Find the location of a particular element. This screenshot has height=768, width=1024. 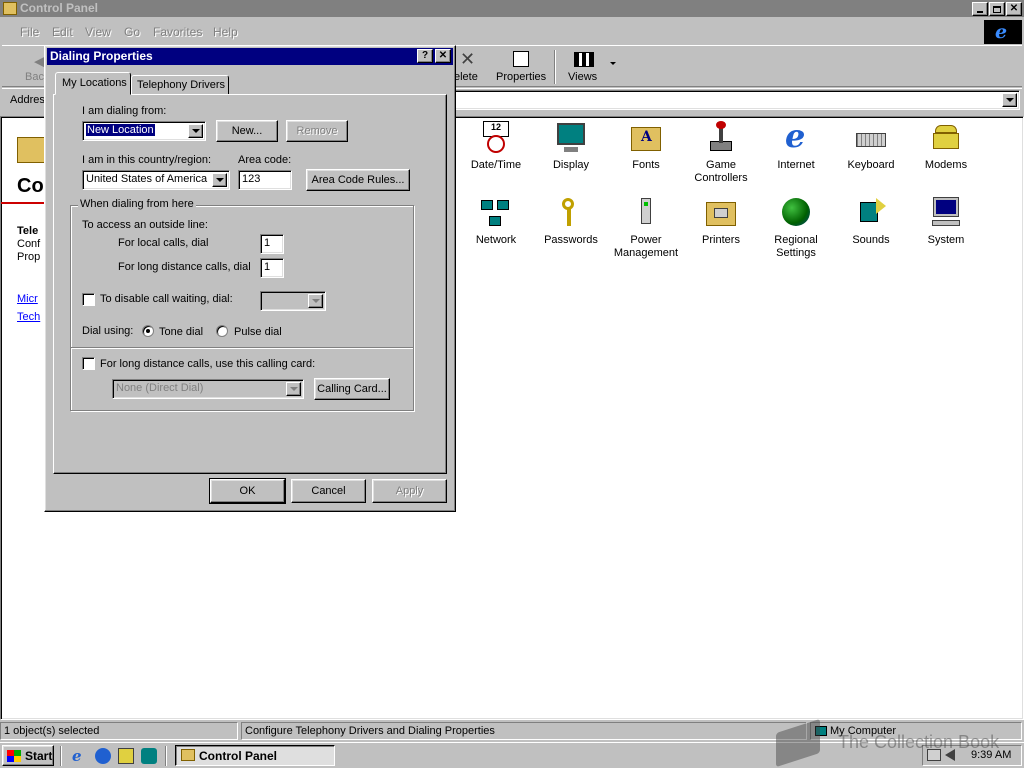

network-item: Network is located at coordinates (496, 221).